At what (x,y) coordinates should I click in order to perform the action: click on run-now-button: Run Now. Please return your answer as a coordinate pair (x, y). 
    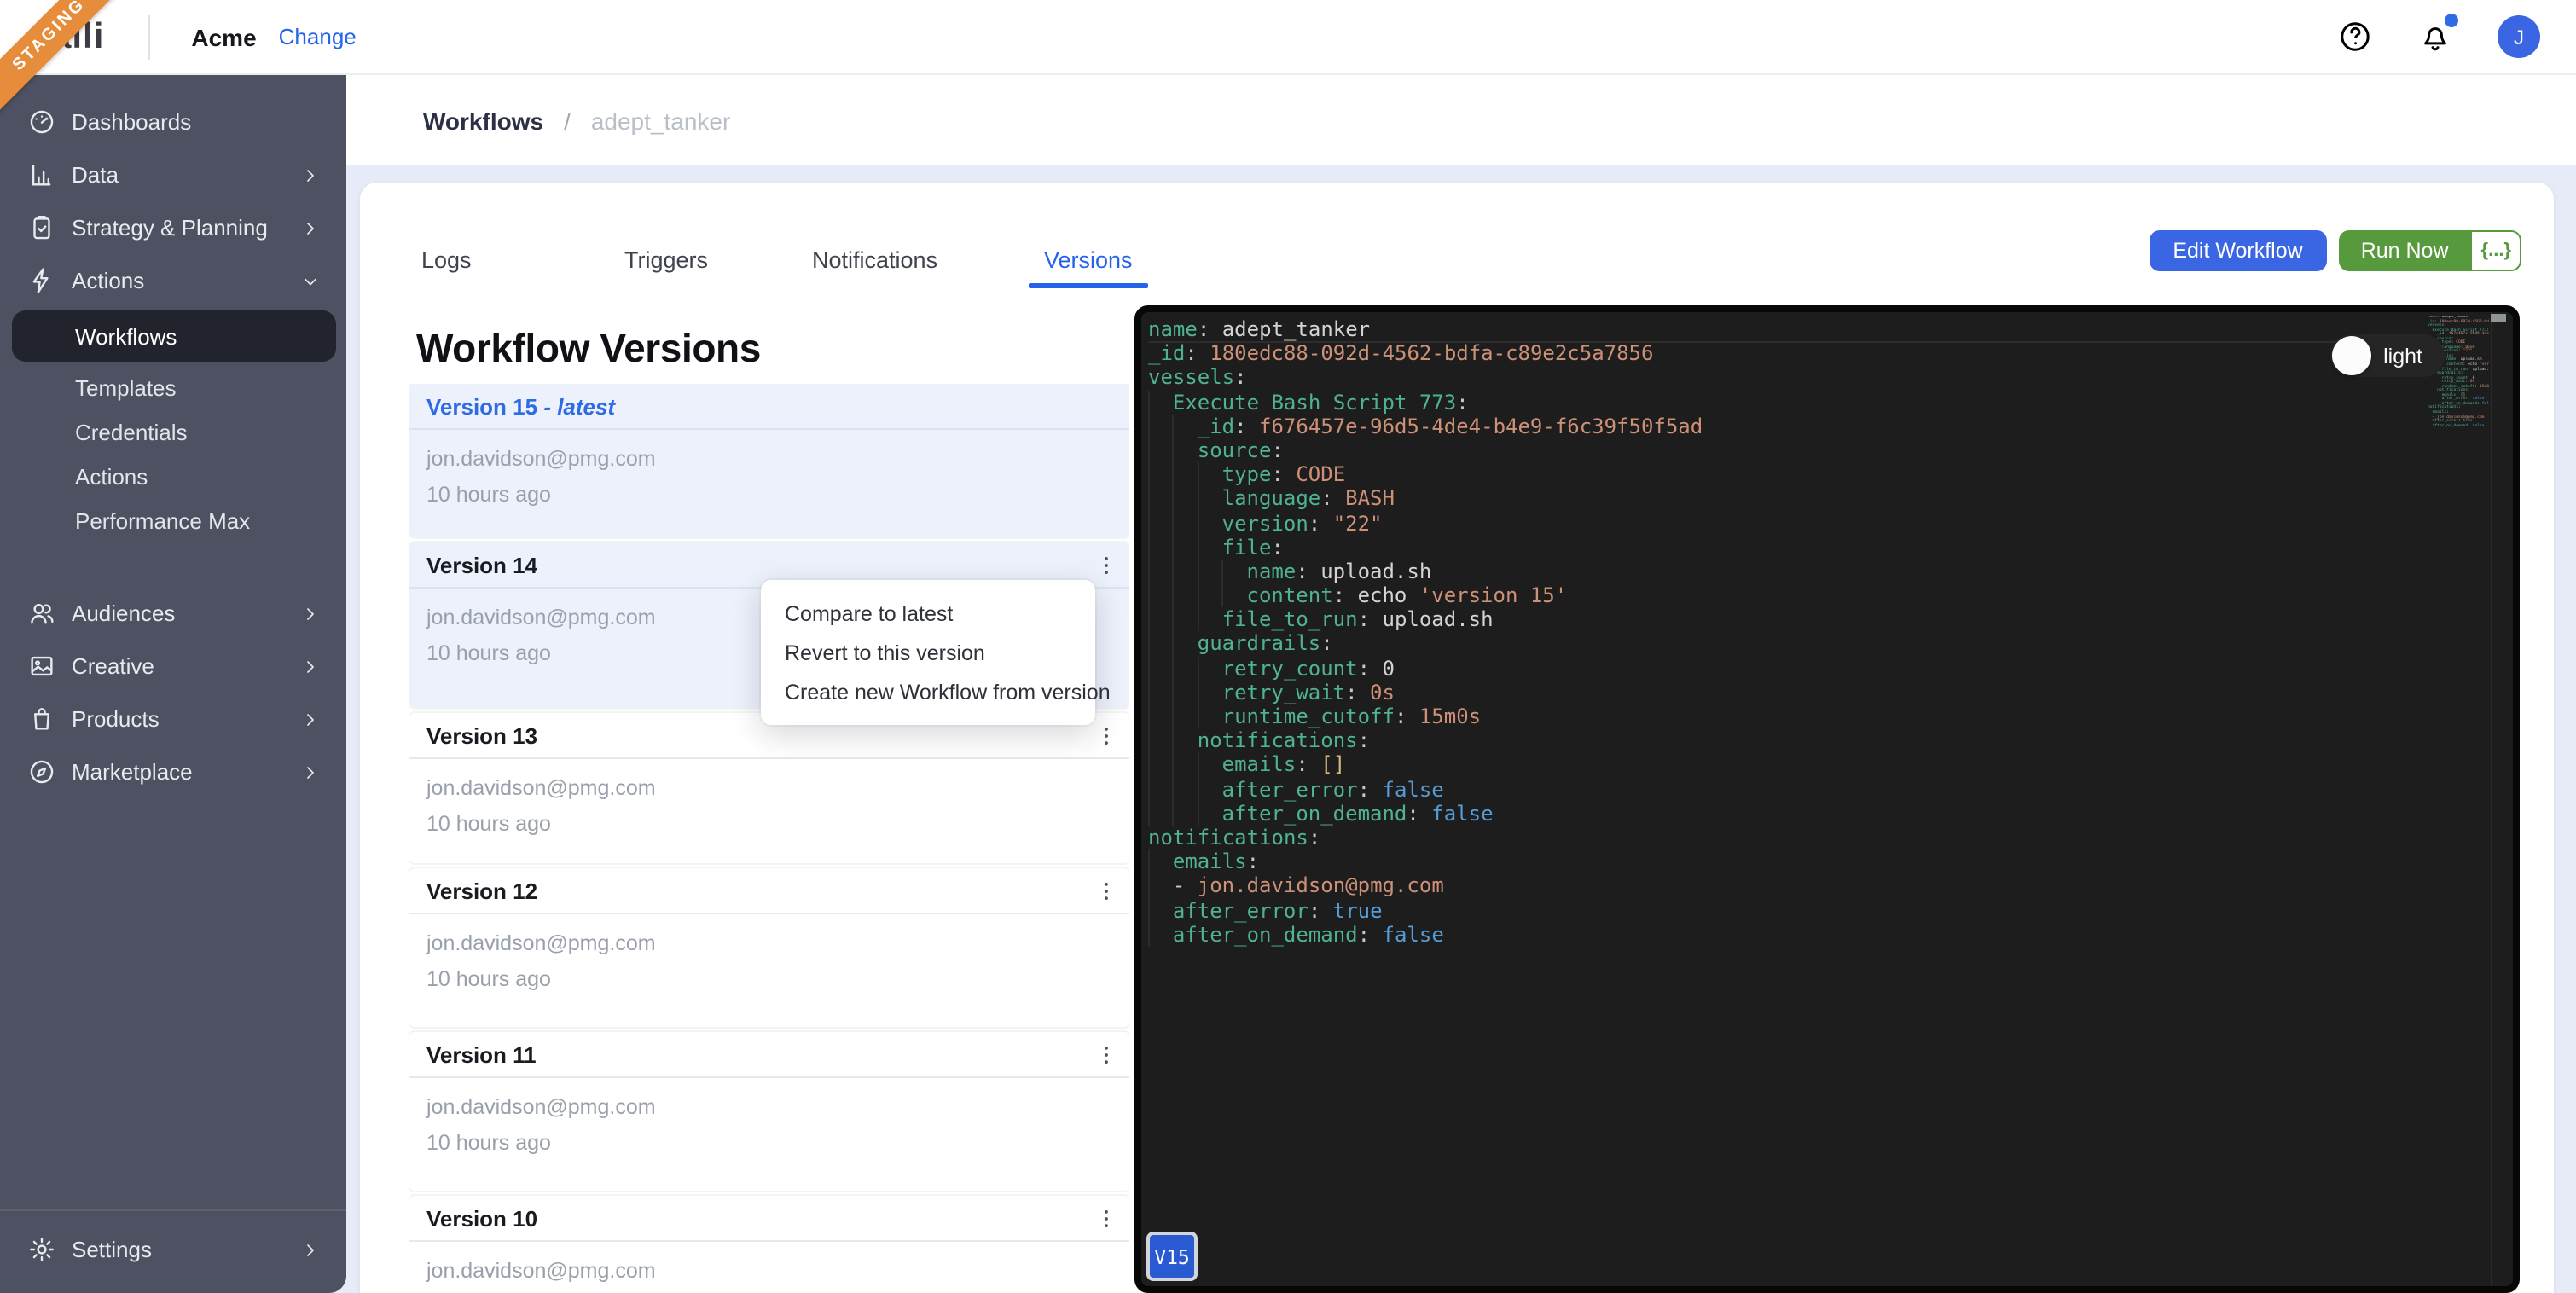
    Looking at the image, I should click on (2404, 251).